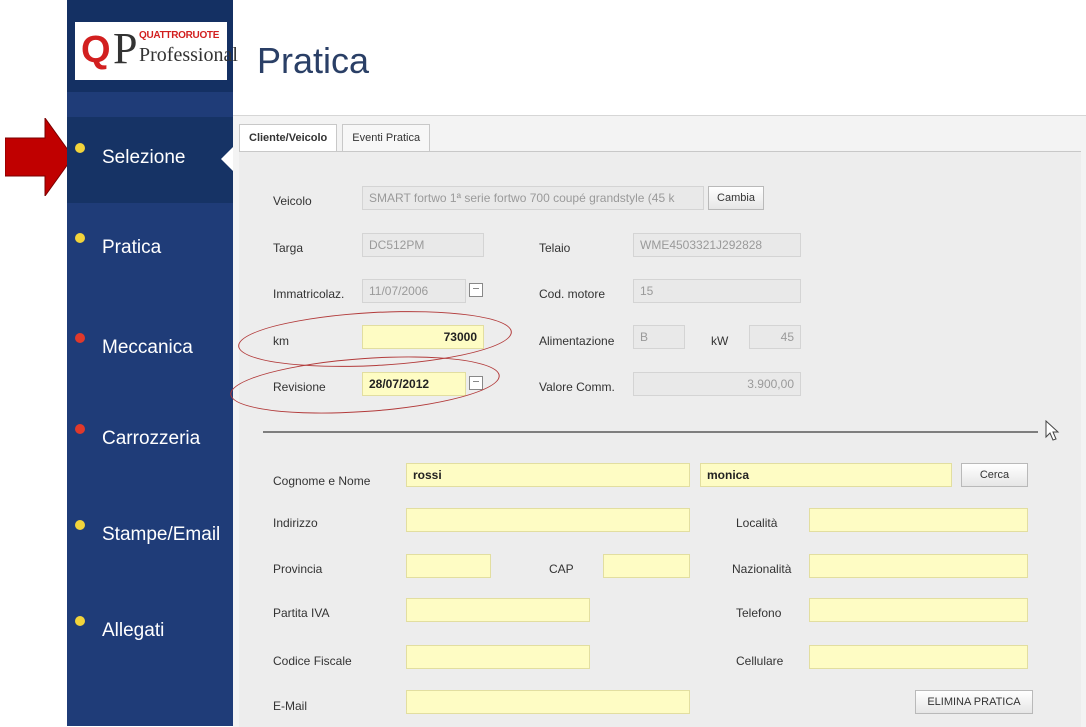 The height and width of the screenshot is (727, 1086). Describe the element at coordinates (720, 341) in the screenshot. I see `kw-label: kW` at that location.